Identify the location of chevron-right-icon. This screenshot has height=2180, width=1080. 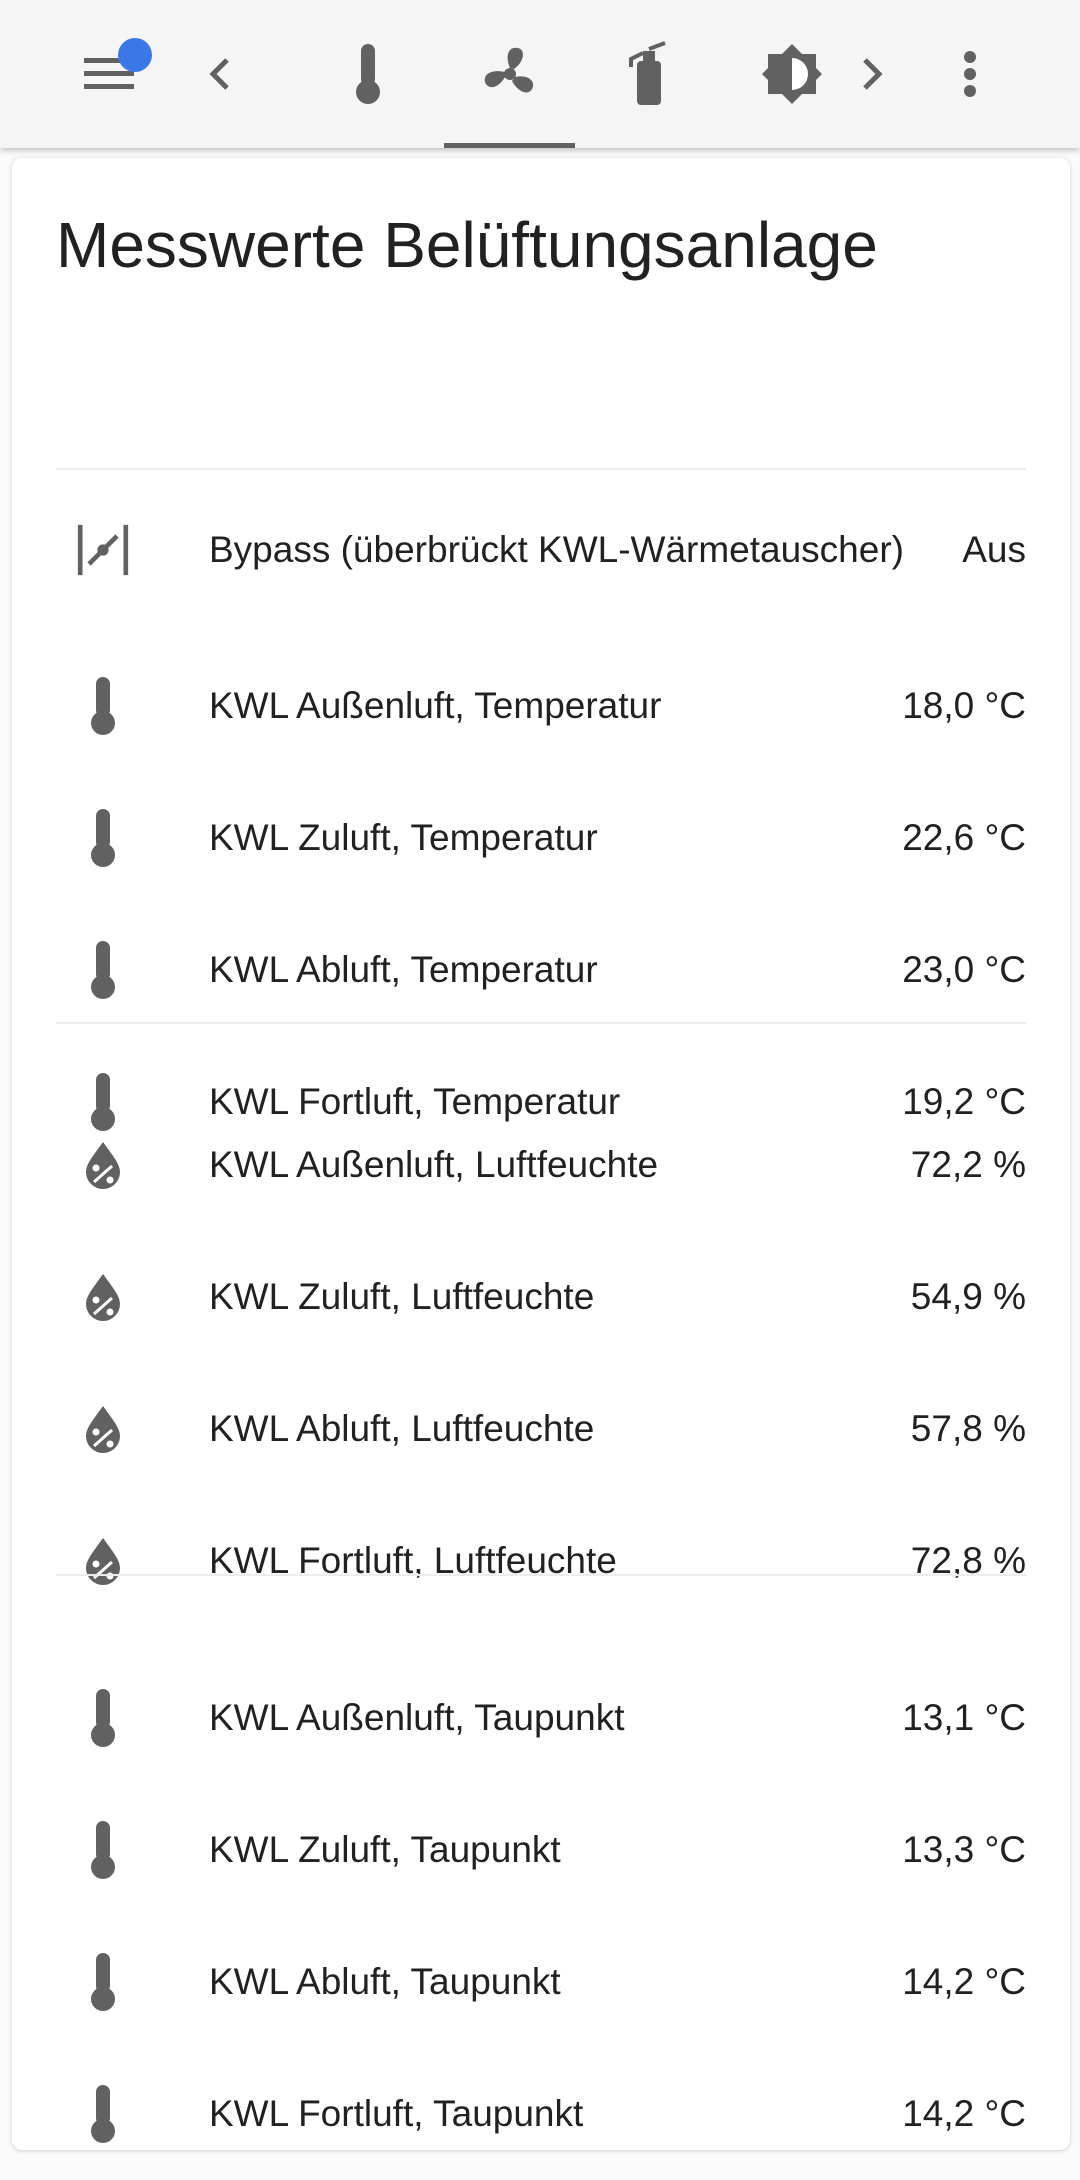
(872, 74).